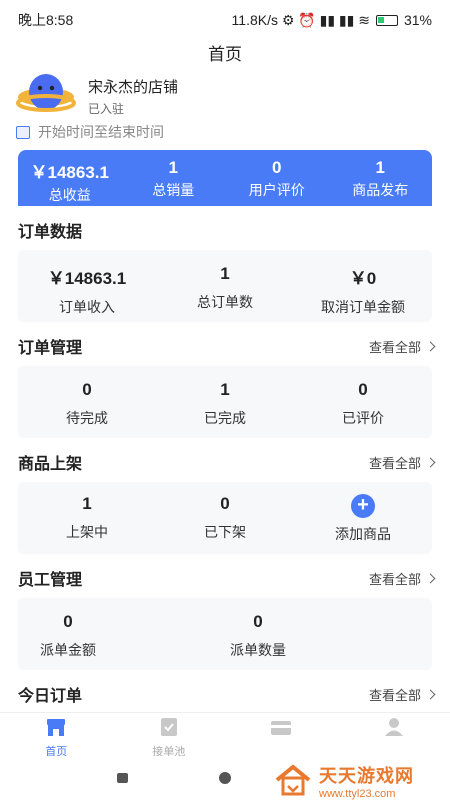  I want to click on stat-item: ￥0 取消订单金额, so click(363, 293).